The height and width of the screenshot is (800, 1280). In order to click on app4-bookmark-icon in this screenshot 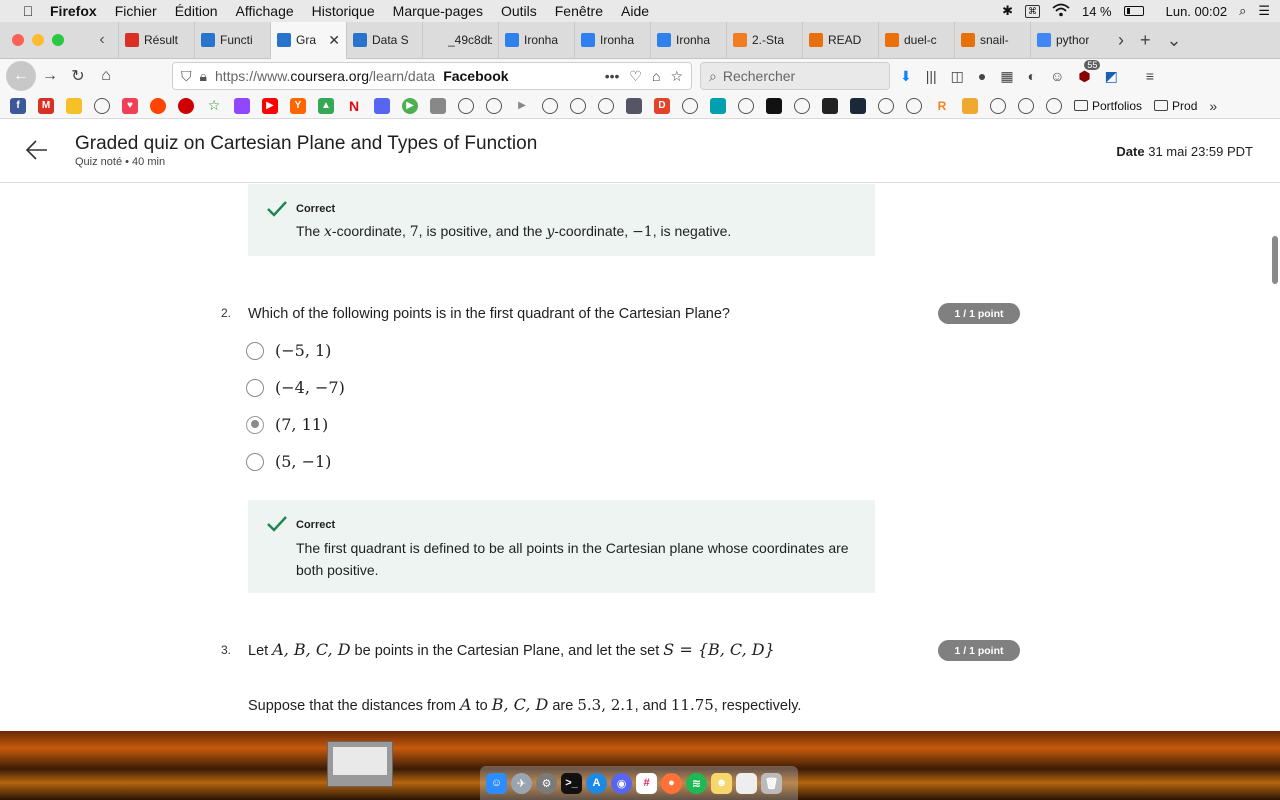, I will do `click(634, 105)`.